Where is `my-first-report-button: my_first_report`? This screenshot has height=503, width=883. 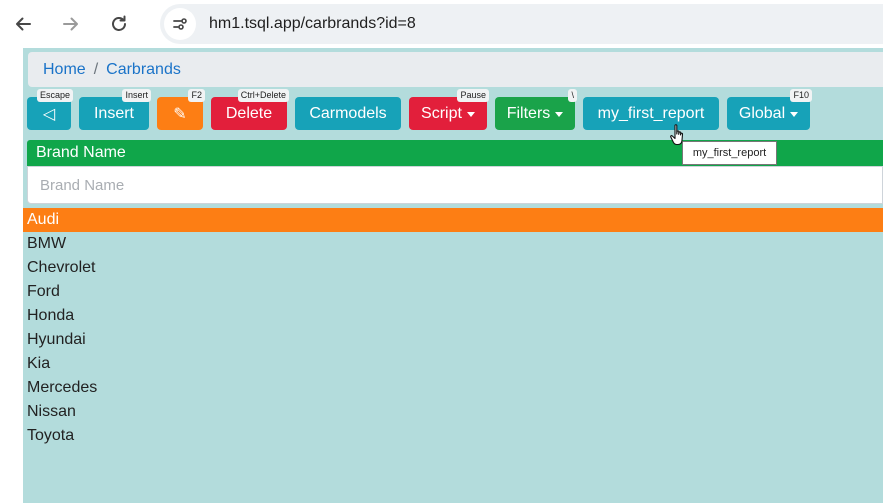
my-first-report-button: my_first_report is located at coordinates (651, 113).